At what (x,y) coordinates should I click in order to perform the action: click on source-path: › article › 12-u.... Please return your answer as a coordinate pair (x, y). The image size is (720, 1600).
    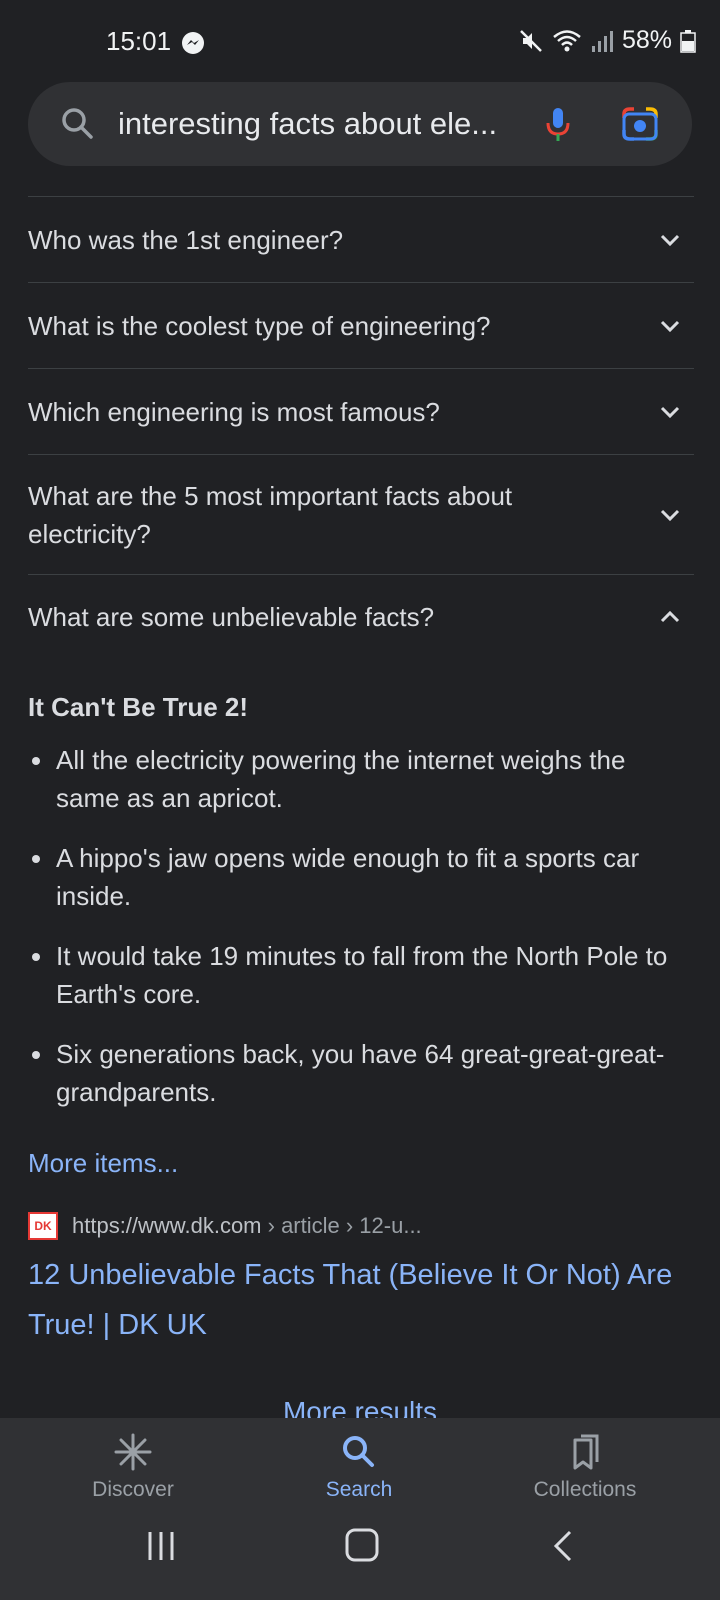
    Looking at the image, I should click on (341, 1225).